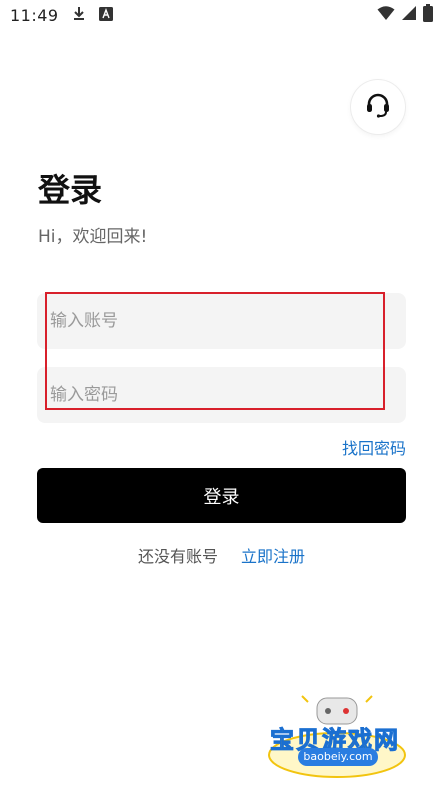  Describe the element at coordinates (374, 447) in the screenshot. I see `forgot-password-link: 找回密码` at that location.